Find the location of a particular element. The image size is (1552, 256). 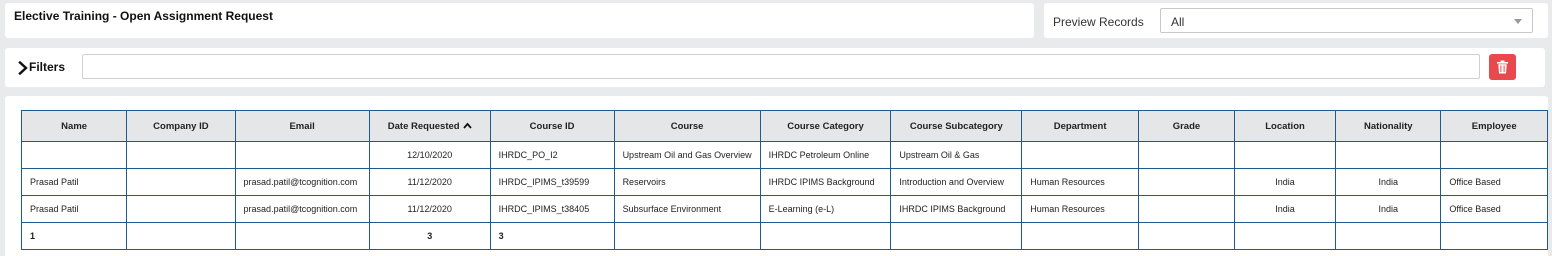

clear-filters-button is located at coordinates (1502, 67).